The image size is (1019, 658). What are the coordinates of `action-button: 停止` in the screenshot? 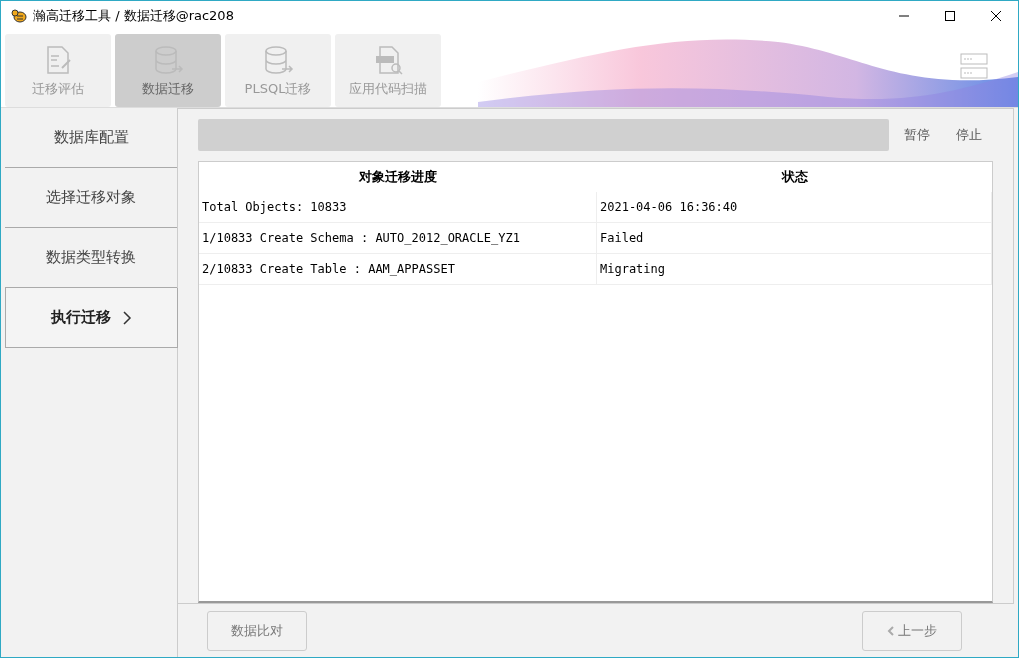 It's located at (969, 135).